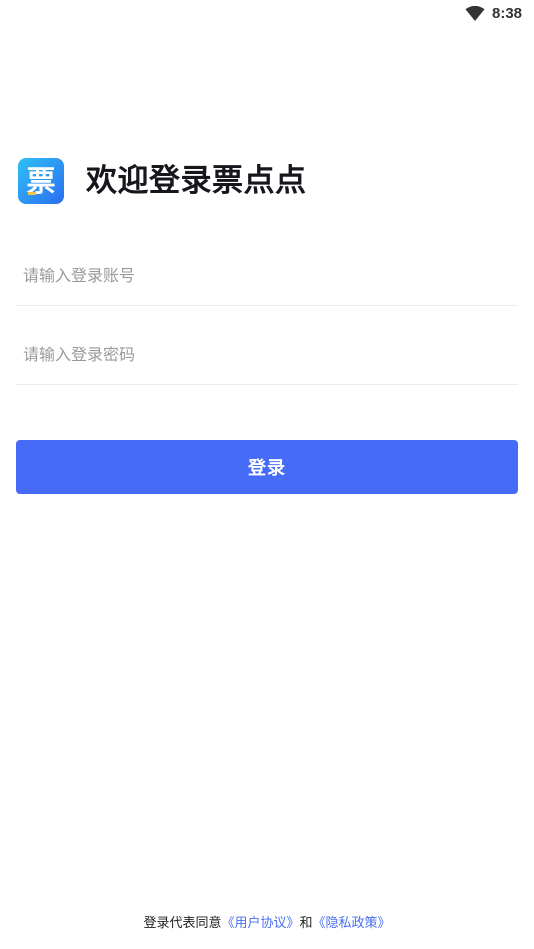 Image resolution: width=534 pixels, height=949 pixels. What do you see at coordinates (267, 467) in the screenshot?
I see `login-button: 登录` at bounding box center [267, 467].